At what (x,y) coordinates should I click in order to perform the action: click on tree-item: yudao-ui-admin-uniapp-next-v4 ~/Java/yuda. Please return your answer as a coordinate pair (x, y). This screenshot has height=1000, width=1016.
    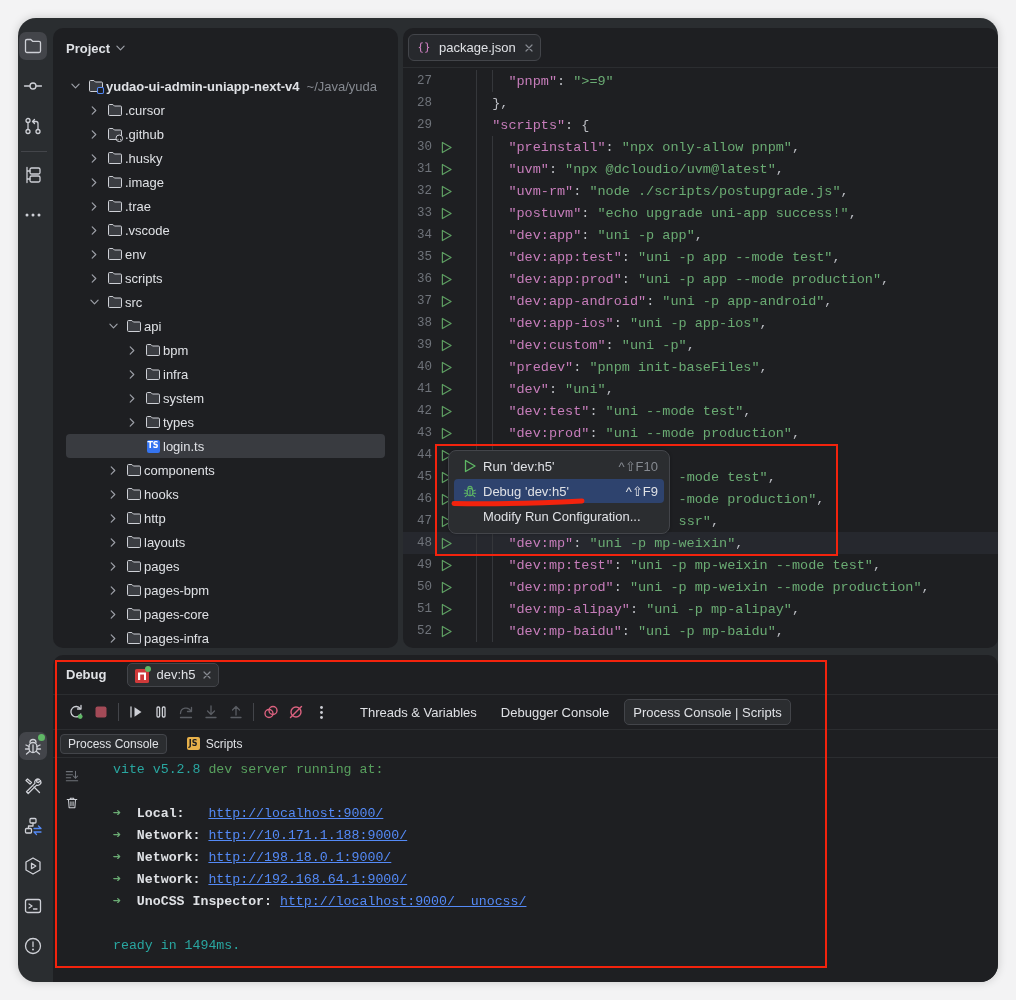
    Looking at the image, I should click on (225, 86).